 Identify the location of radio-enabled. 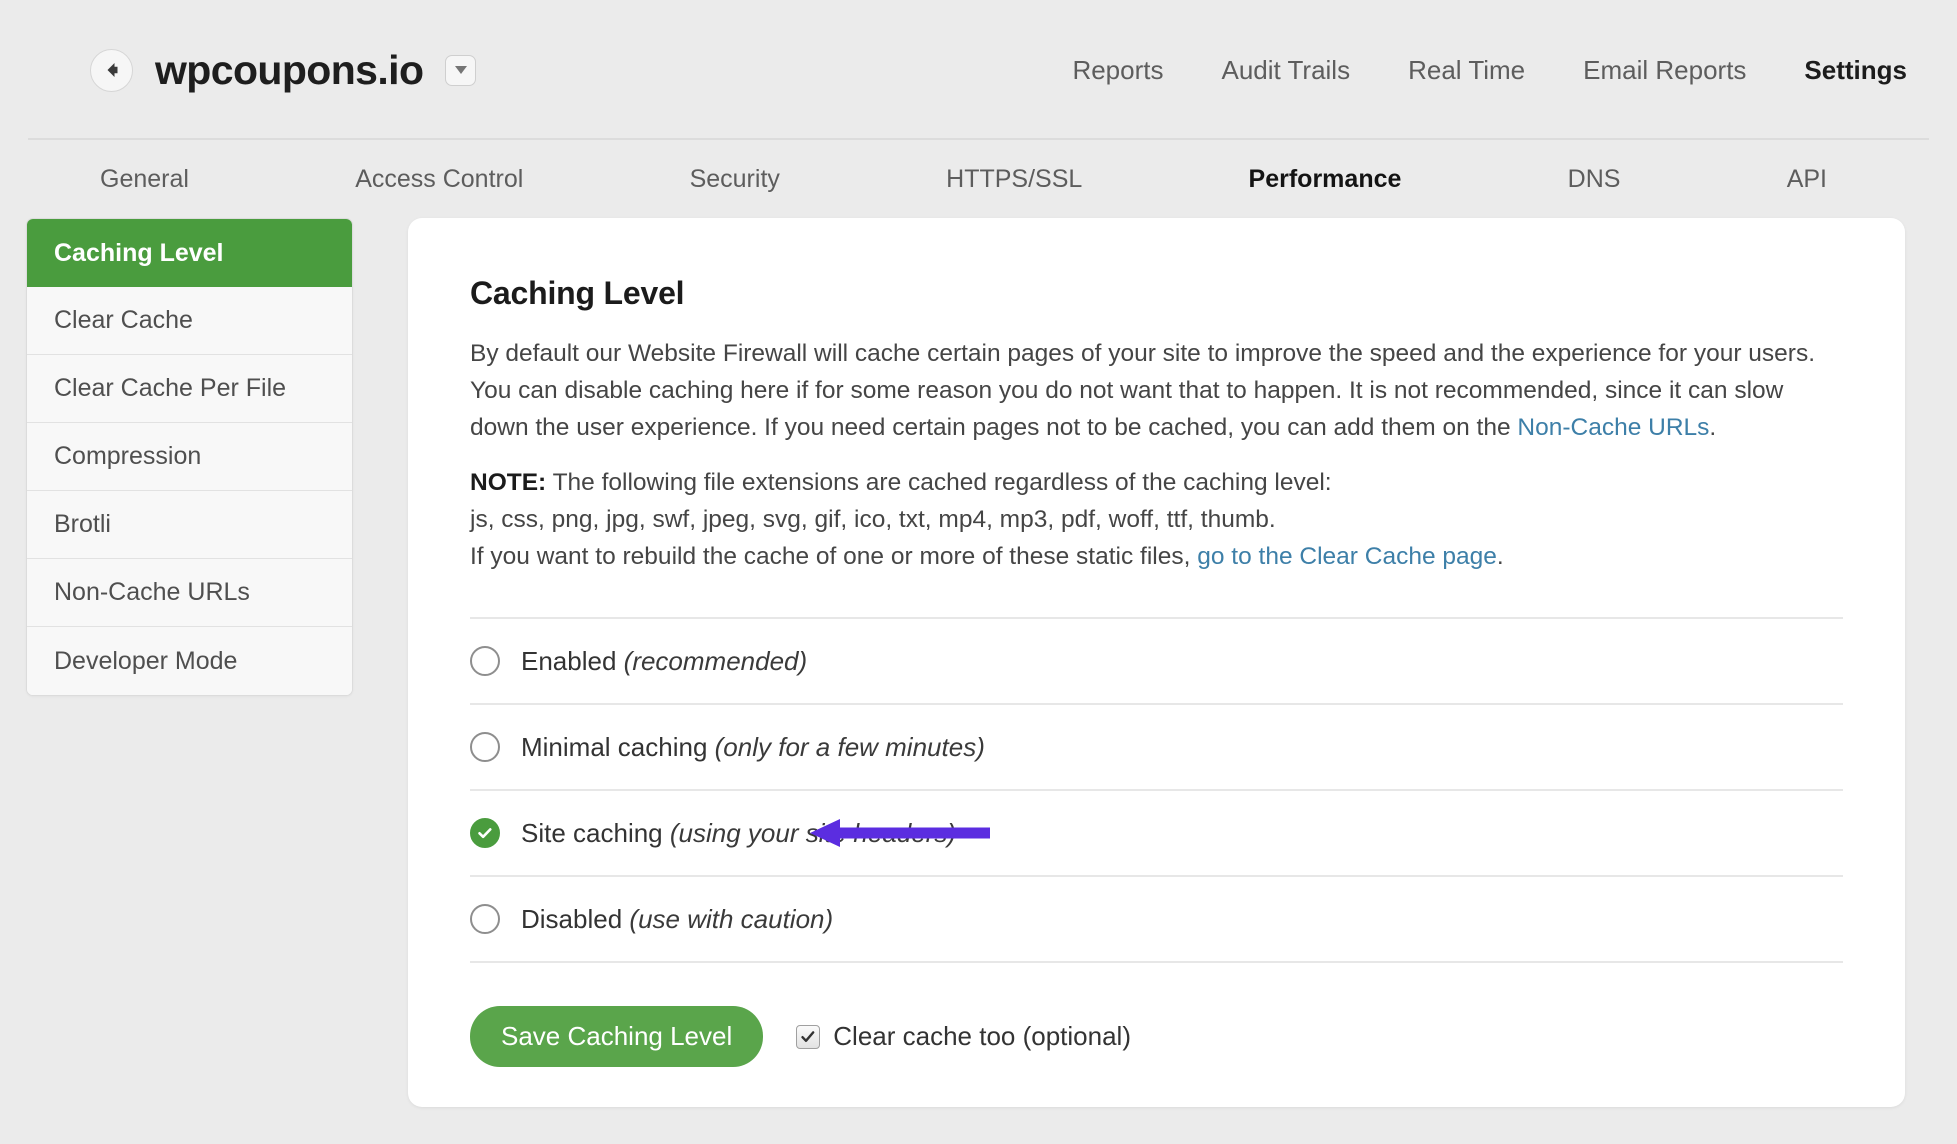
(485, 661).